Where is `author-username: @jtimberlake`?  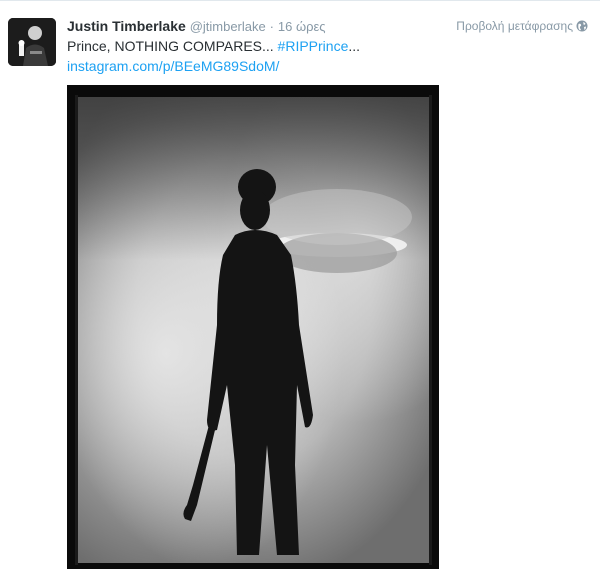
author-username: @jtimberlake is located at coordinates (228, 26).